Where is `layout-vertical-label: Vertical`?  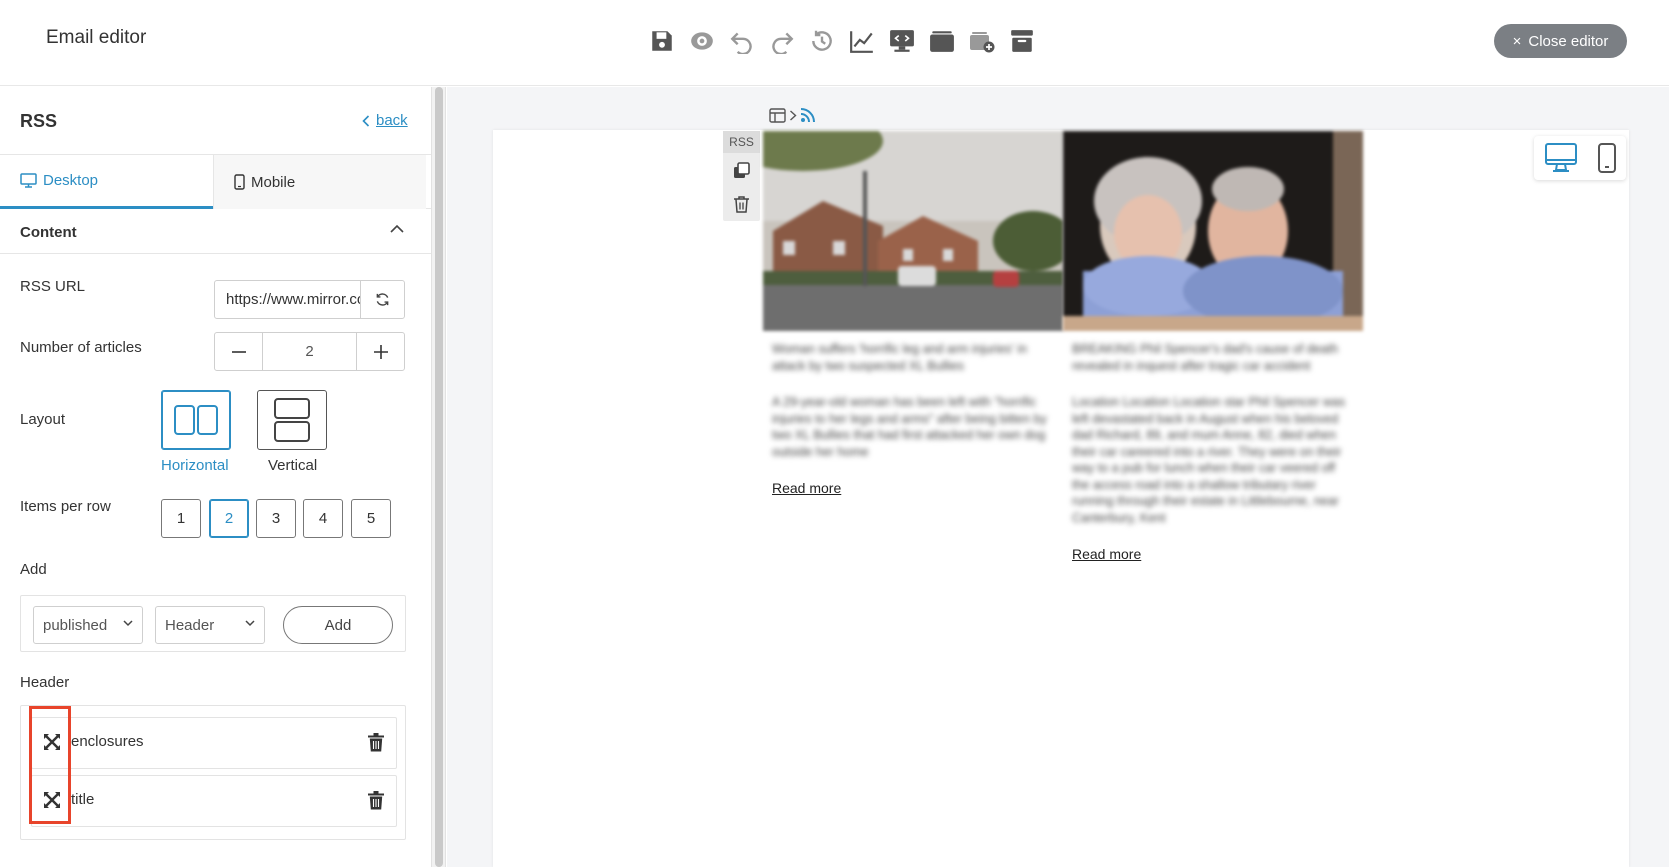 layout-vertical-label: Vertical is located at coordinates (293, 465).